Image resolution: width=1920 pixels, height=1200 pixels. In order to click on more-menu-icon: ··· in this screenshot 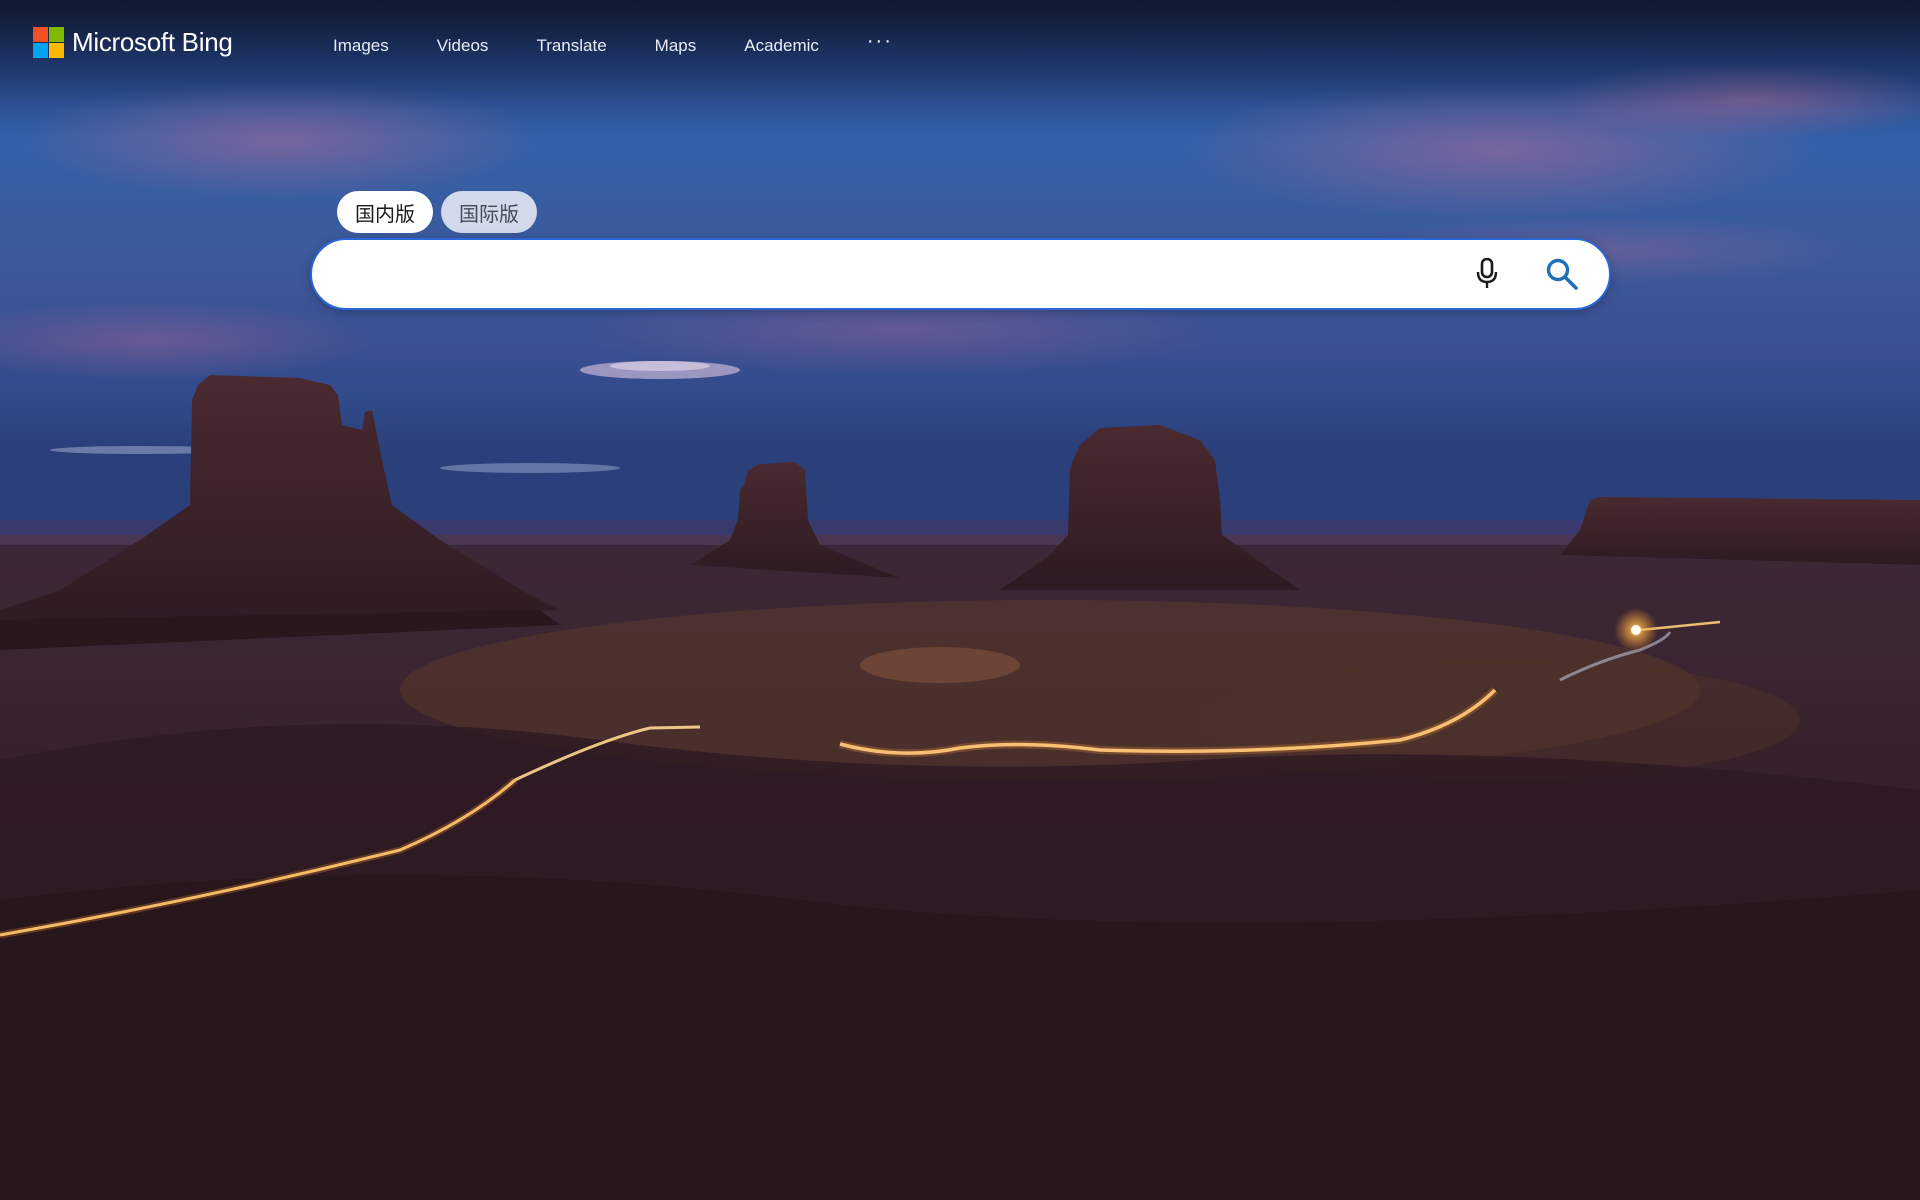, I will do `click(880, 41)`.